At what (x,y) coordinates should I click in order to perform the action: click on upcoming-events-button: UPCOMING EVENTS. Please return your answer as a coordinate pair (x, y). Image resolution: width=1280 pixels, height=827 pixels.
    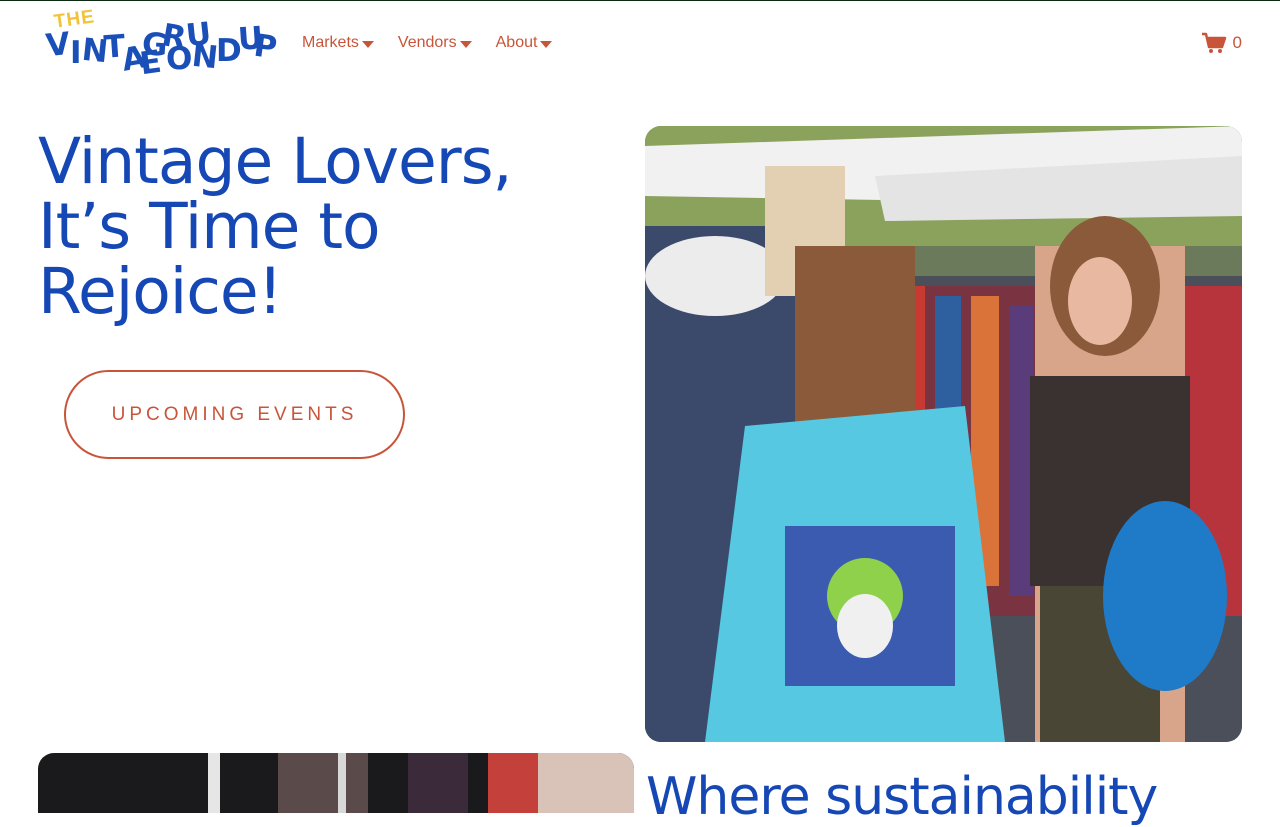
    Looking at the image, I should click on (234, 414).